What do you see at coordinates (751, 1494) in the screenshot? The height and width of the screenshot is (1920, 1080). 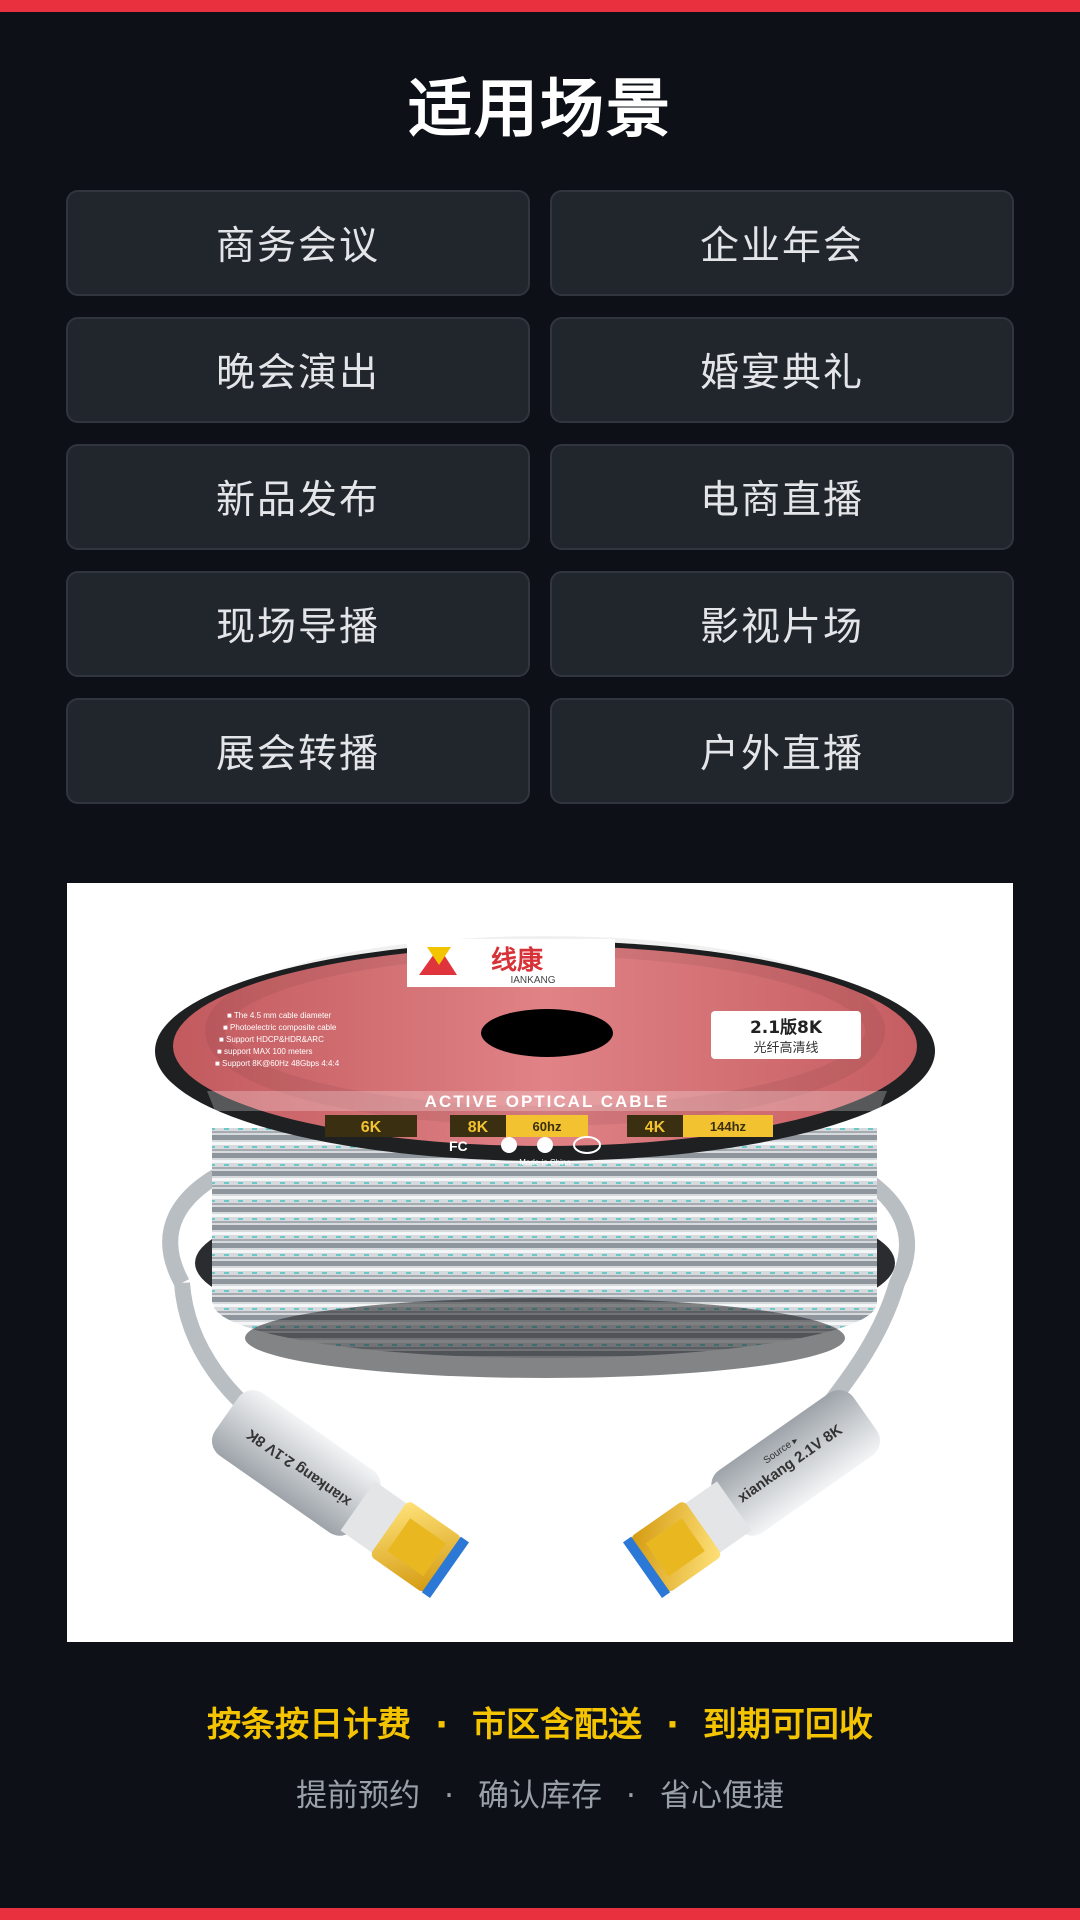 I see `right-hdmi-plug: xiankang 2.1V 8K Source ▸` at bounding box center [751, 1494].